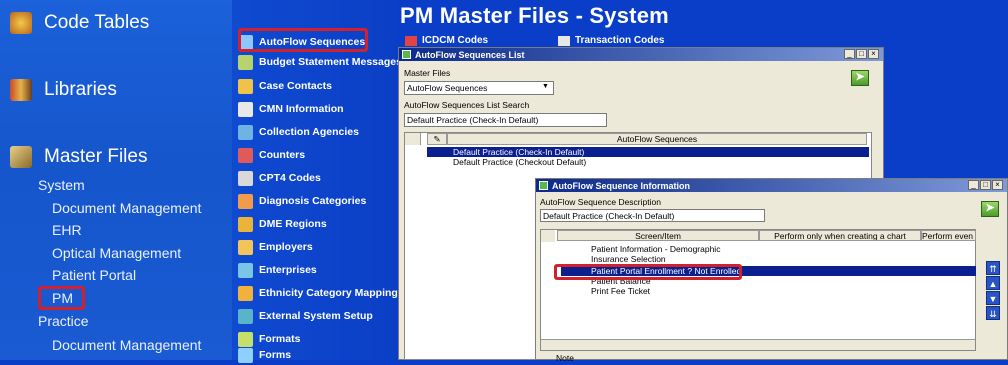  I want to click on mid-item-case-contacts: Case Contacts, so click(285, 86).